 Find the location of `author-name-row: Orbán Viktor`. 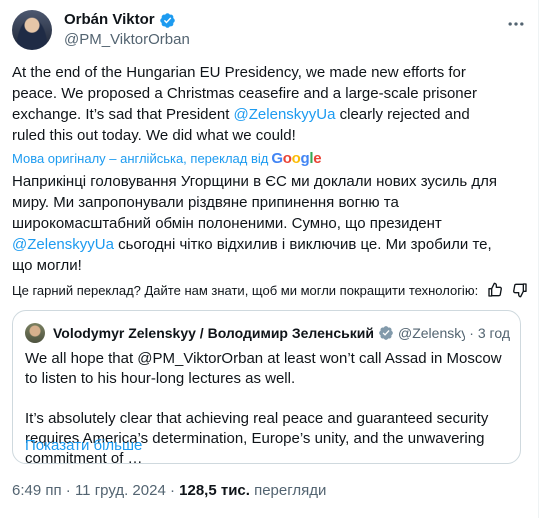

author-name-row: Orbán Viktor is located at coordinates (120, 20).